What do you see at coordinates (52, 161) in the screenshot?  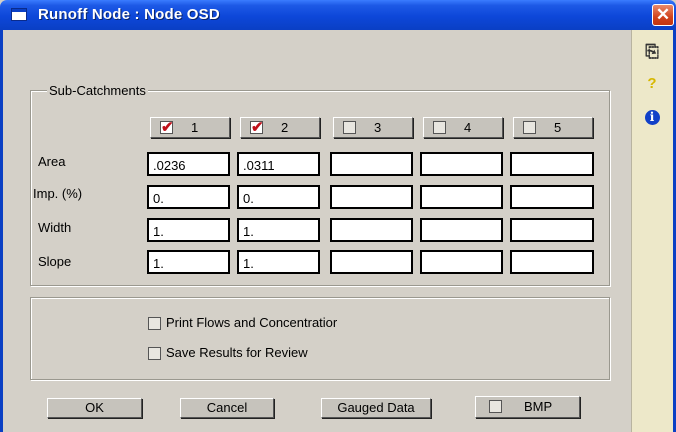 I see `area-label: Area` at bounding box center [52, 161].